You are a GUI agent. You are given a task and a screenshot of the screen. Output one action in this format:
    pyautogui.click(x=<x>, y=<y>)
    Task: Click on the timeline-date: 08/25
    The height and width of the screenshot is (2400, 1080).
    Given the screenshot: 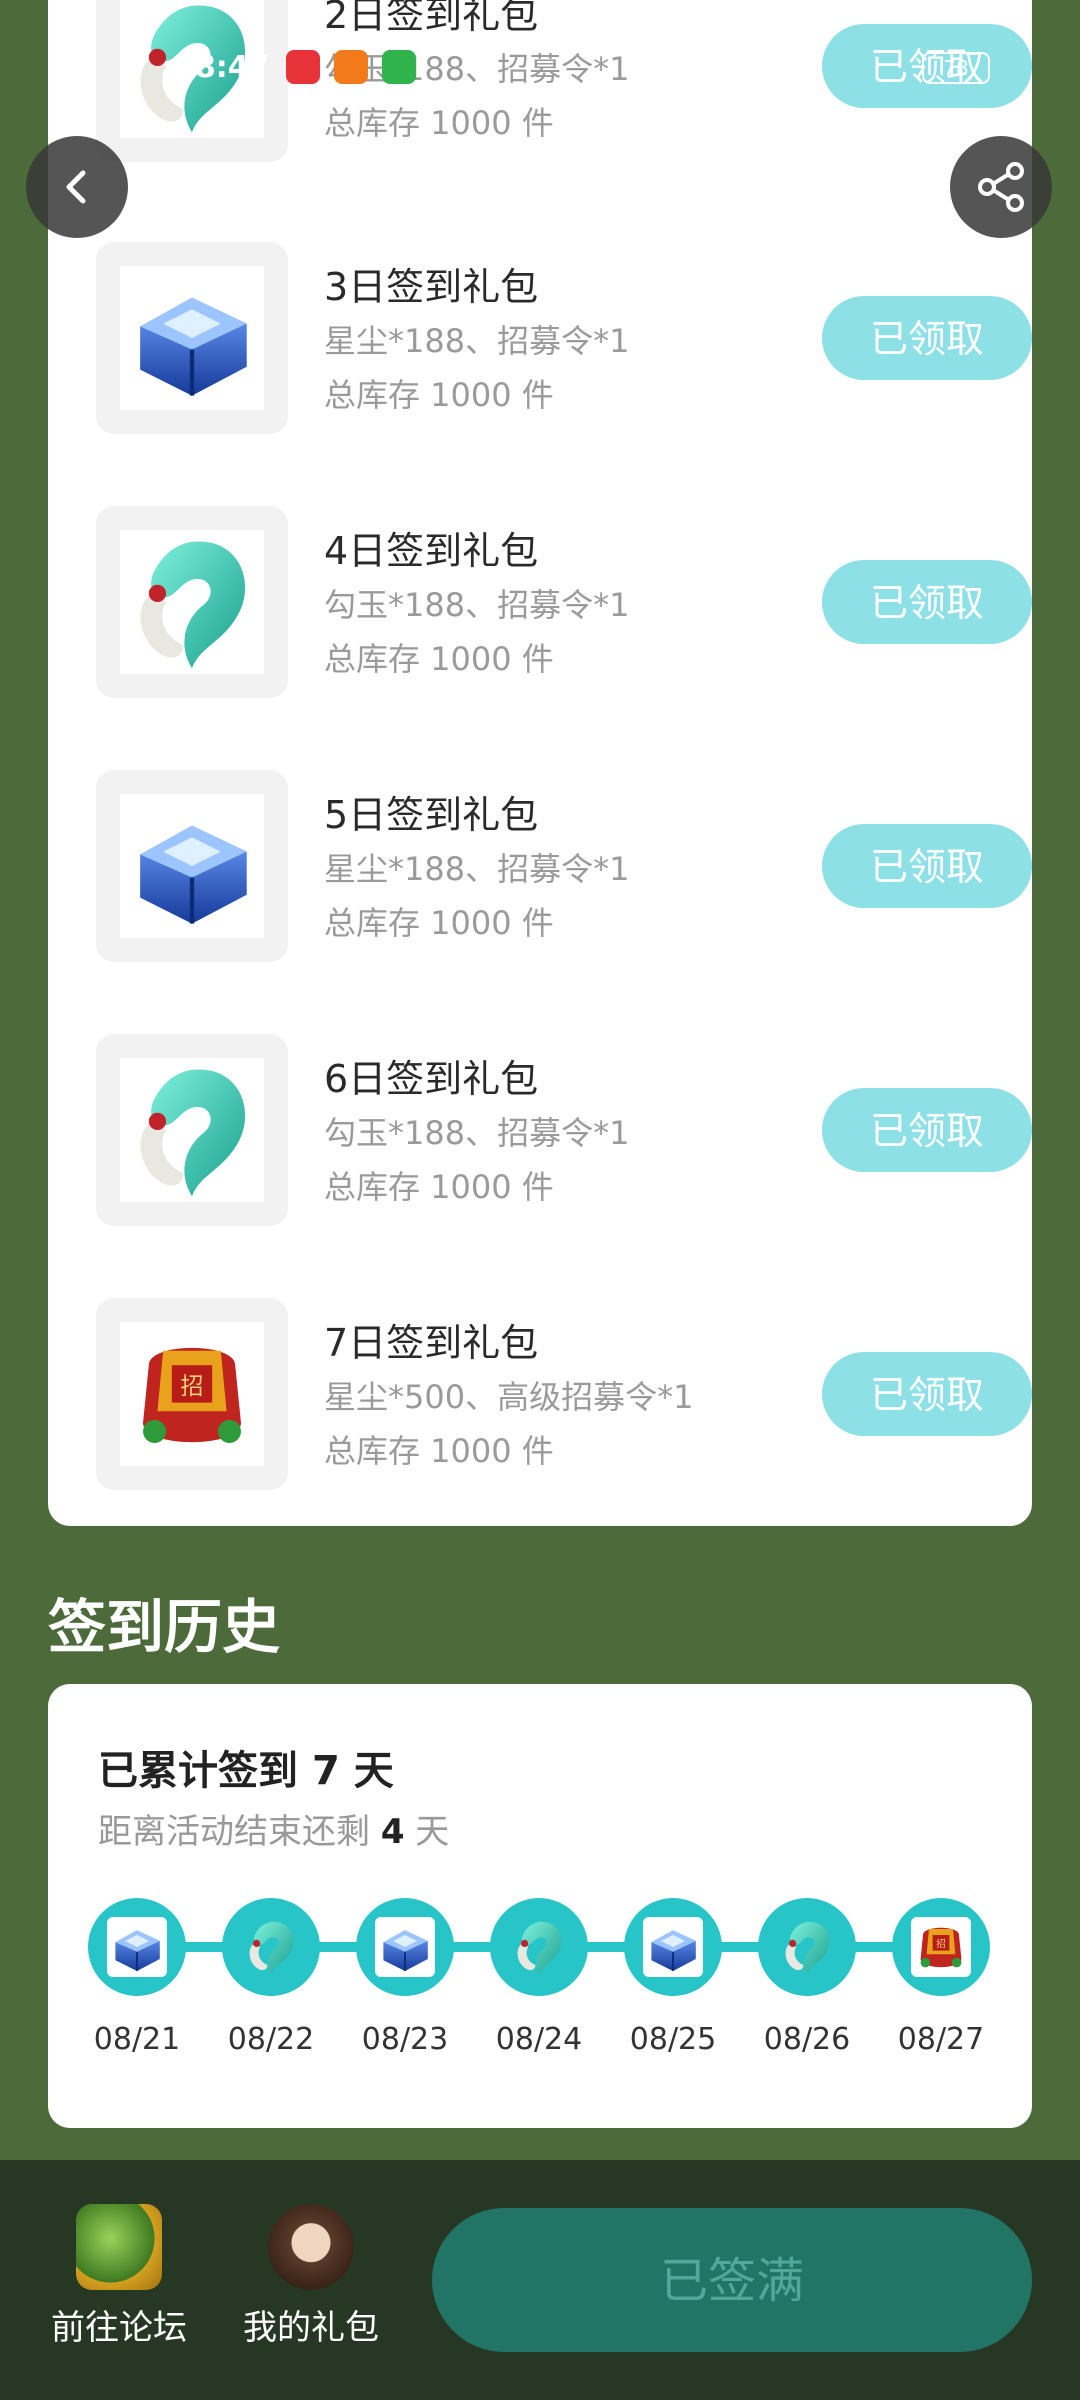 What is the action you would take?
    pyautogui.click(x=673, y=2039)
    